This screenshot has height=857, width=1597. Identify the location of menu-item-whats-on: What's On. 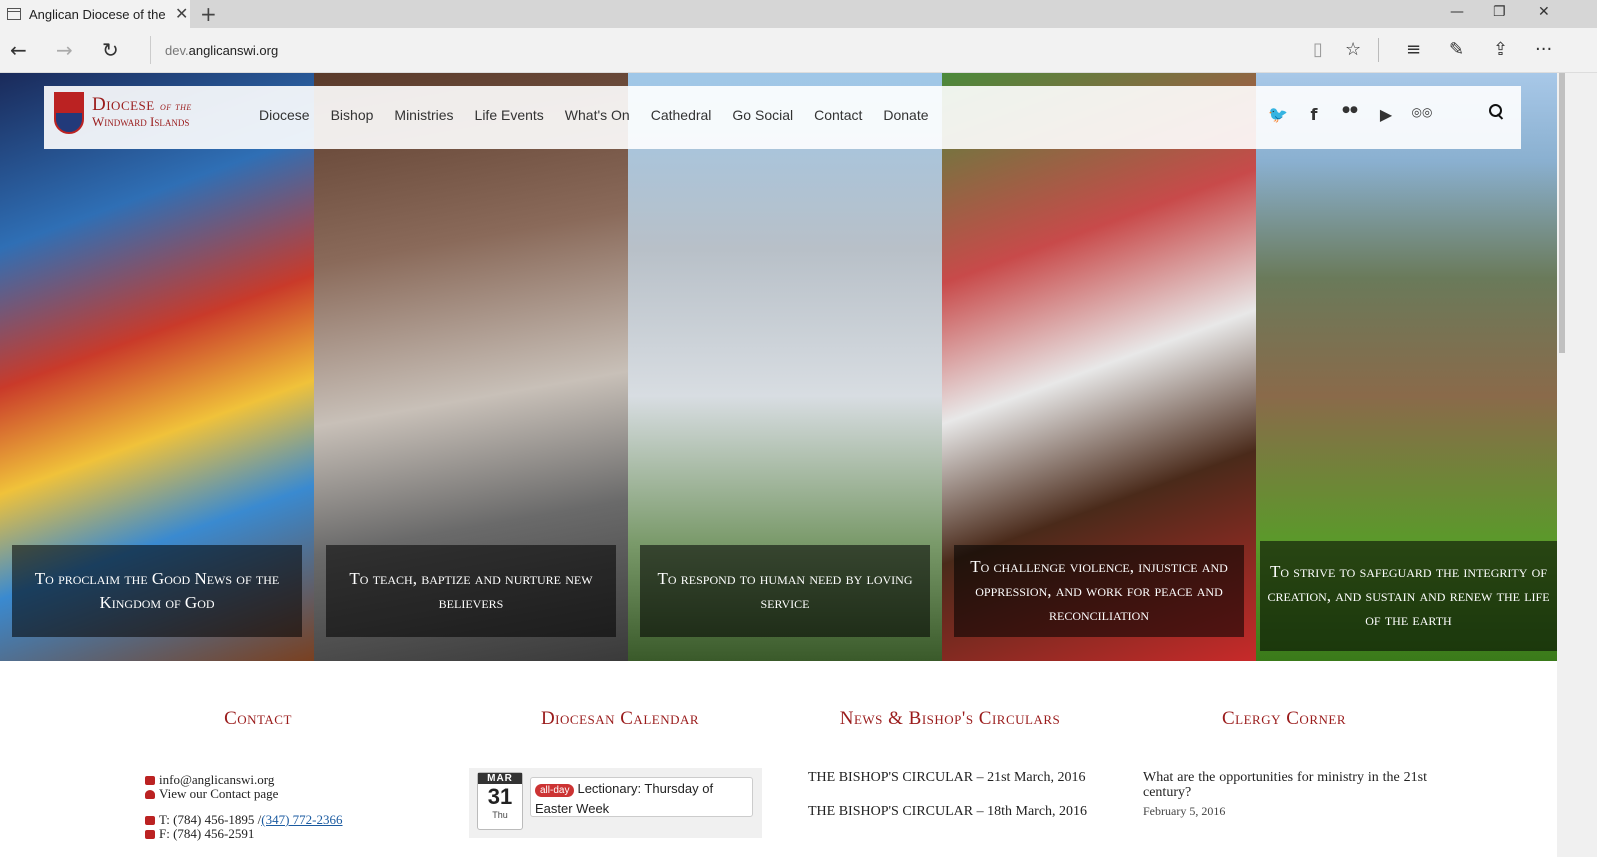
(597, 115).